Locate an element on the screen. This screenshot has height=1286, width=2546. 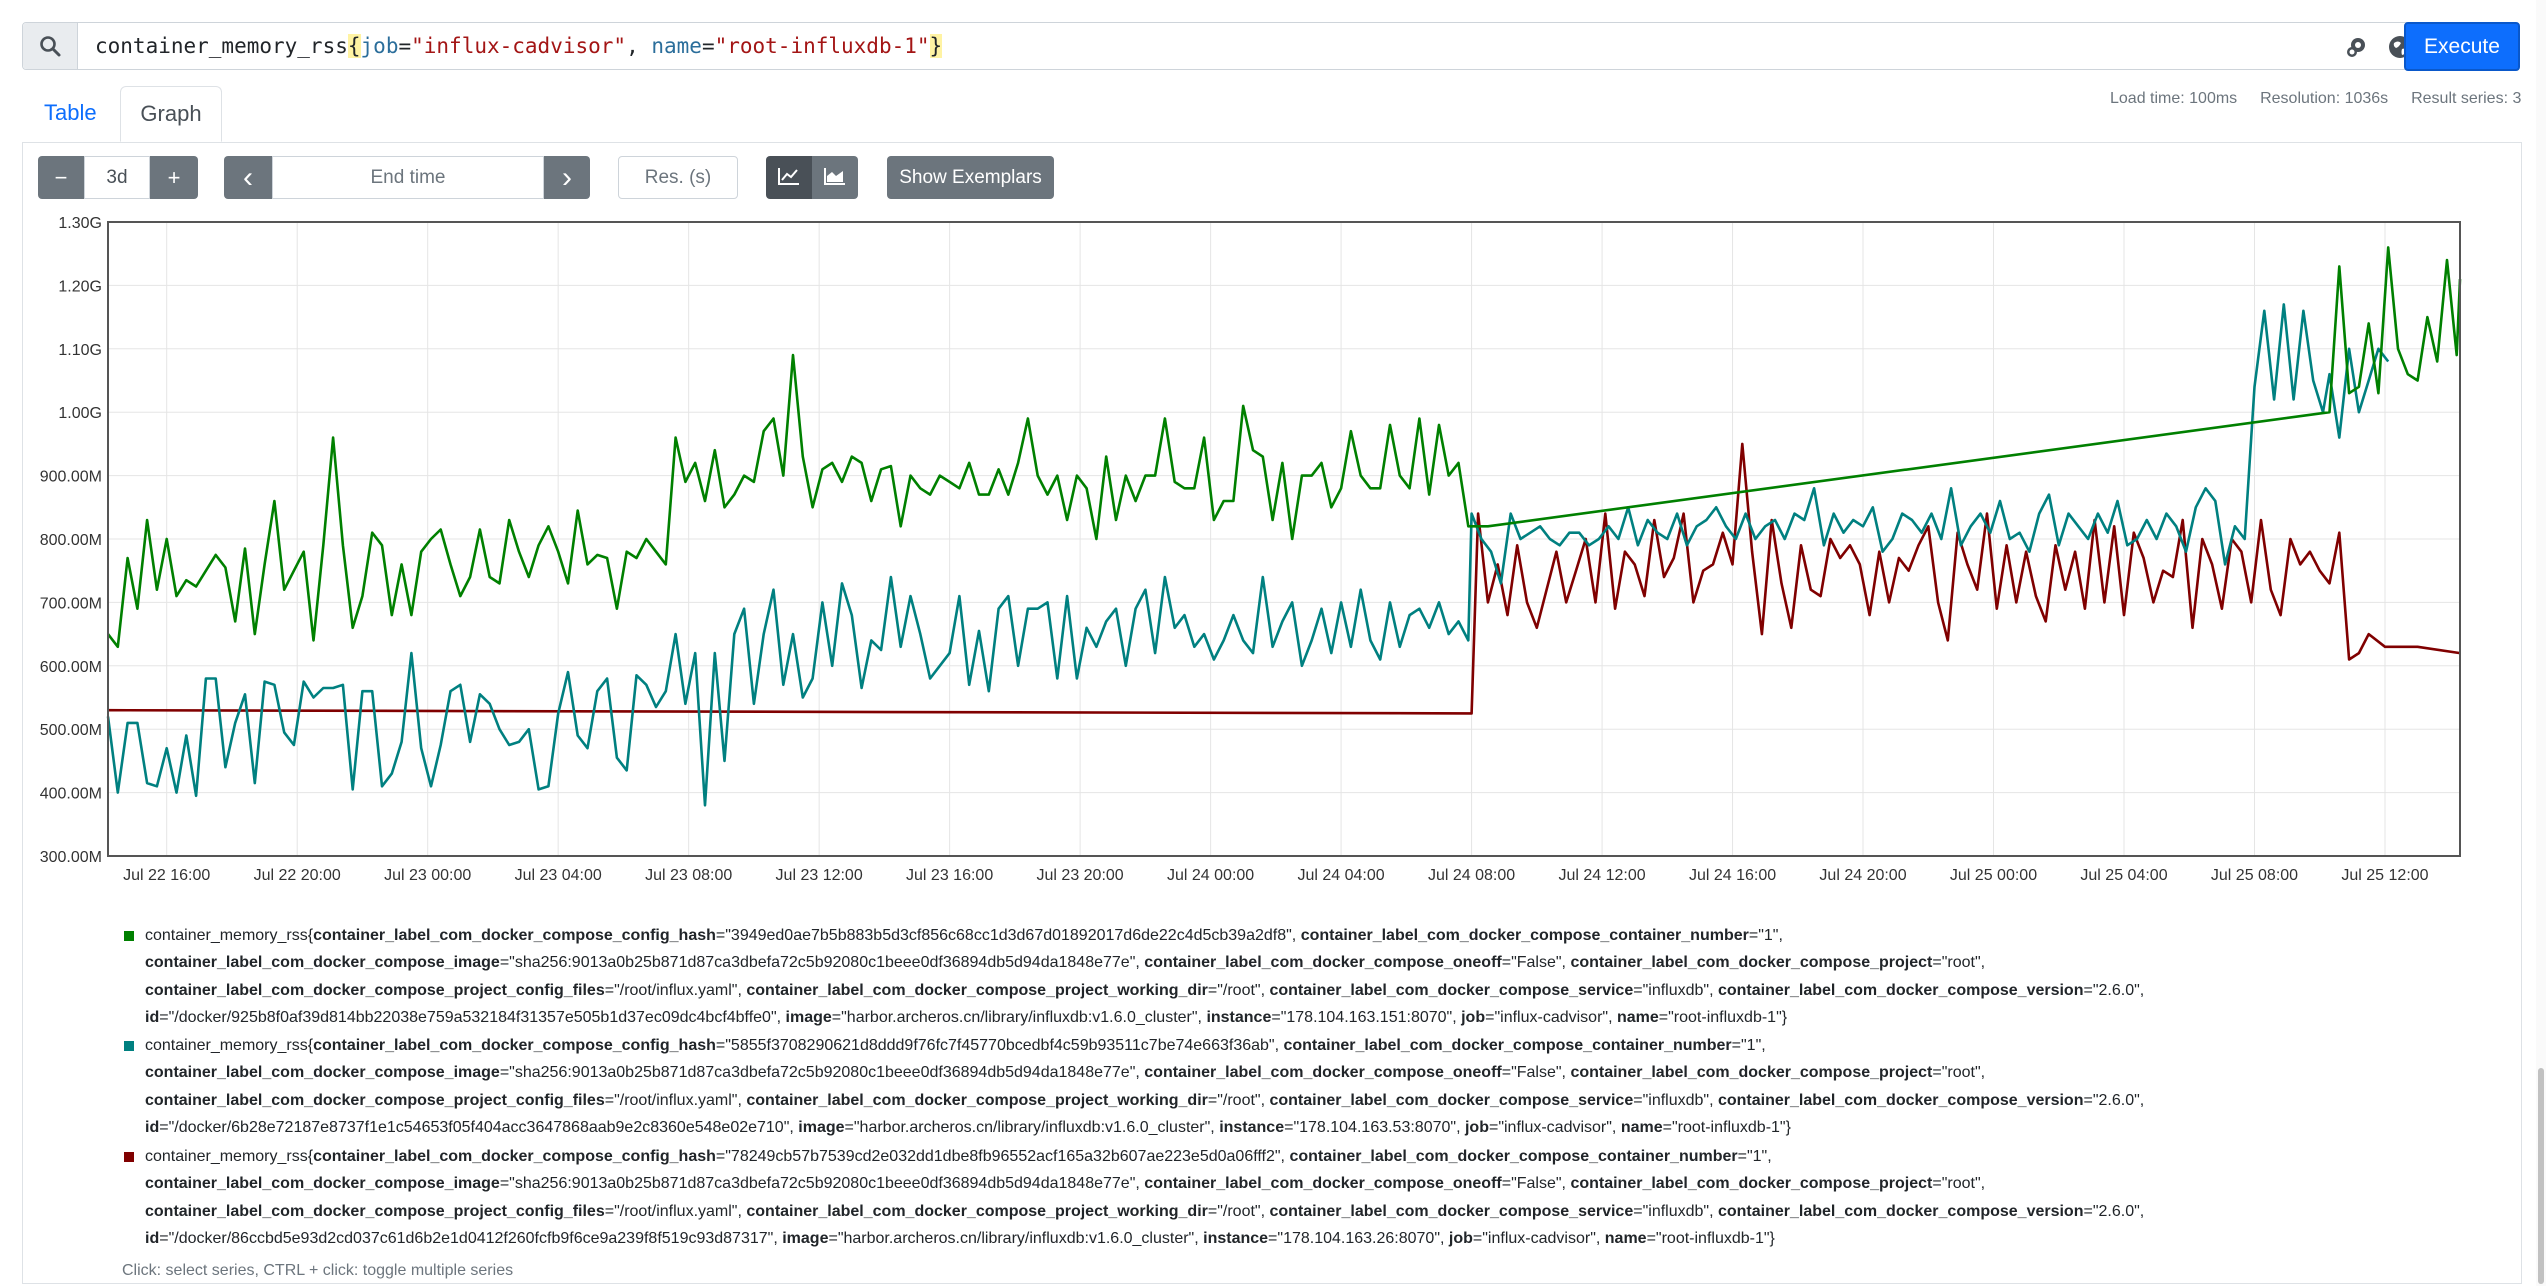
x-tick-label: Jul 25 04:00 is located at coordinates (2123, 875).